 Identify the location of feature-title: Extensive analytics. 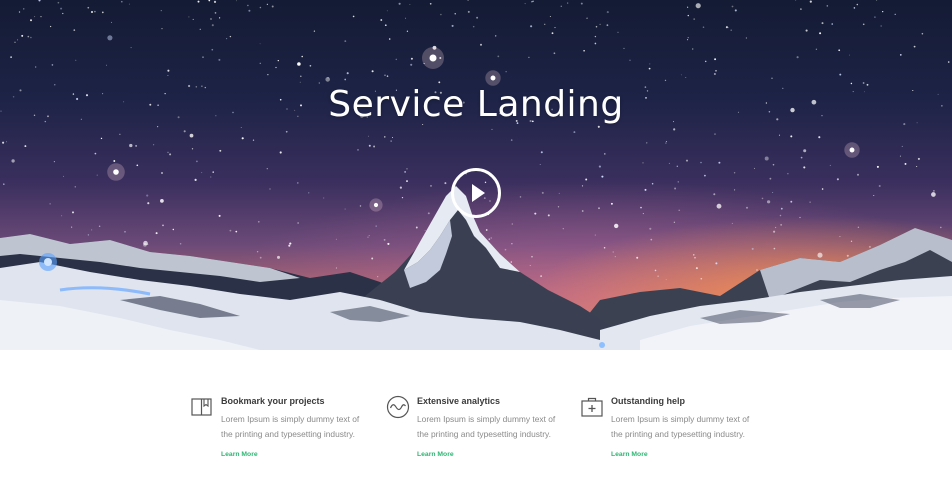
(459, 401).